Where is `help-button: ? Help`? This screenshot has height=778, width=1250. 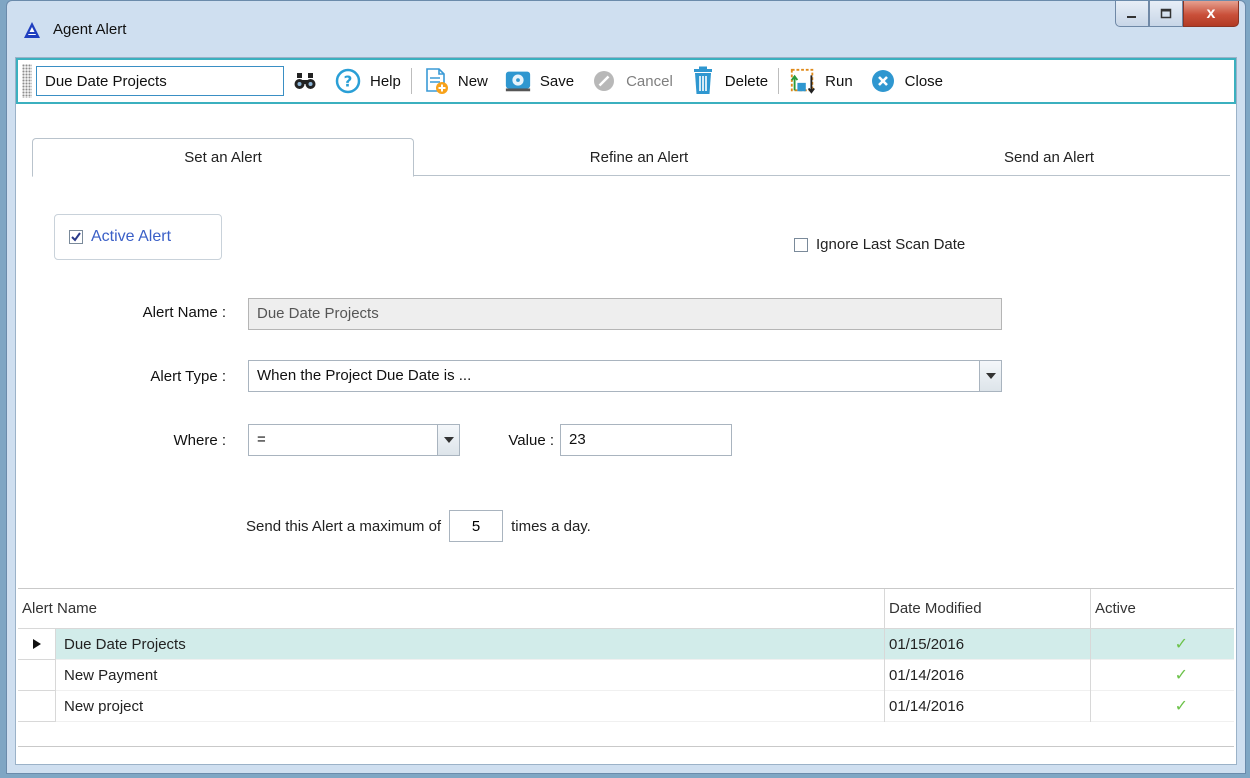 help-button: ? Help is located at coordinates (367, 81).